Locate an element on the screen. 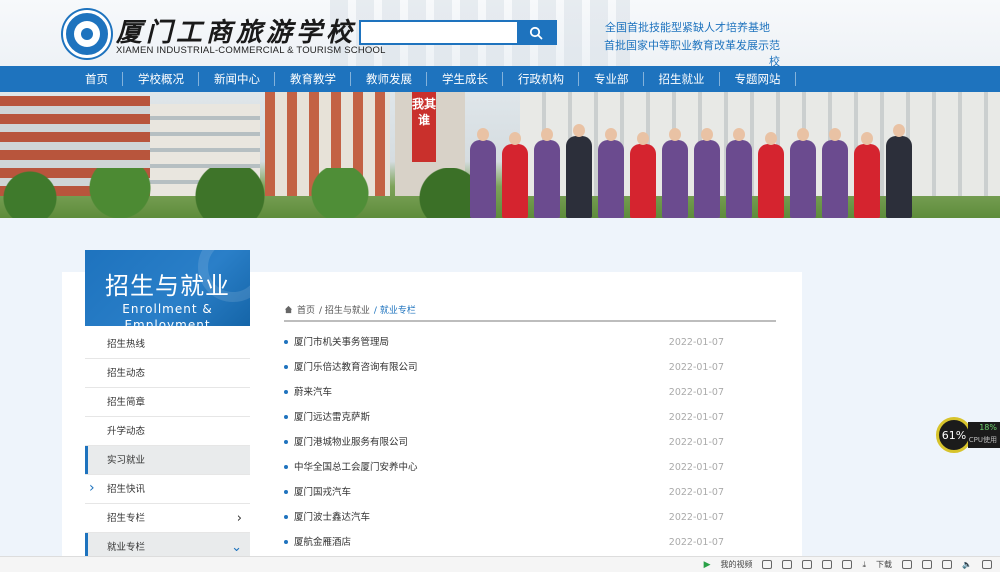 The width and height of the screenshot is (1000, 572). news-title: 厦门波士鑫达汽车 is located at coordinates (327, 519).